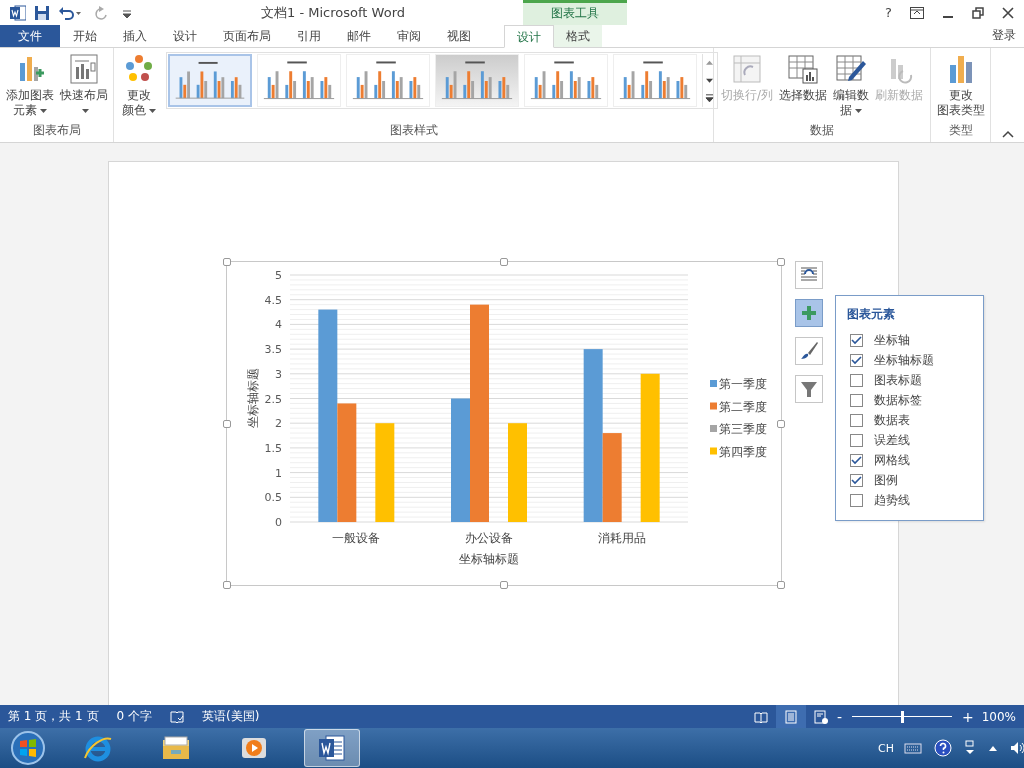 Image resolution: width=1024 pixels, height=768 pixels. Describe the element at coordinates (1008, 12) in the screenshot. I see `close-icon` at that location.